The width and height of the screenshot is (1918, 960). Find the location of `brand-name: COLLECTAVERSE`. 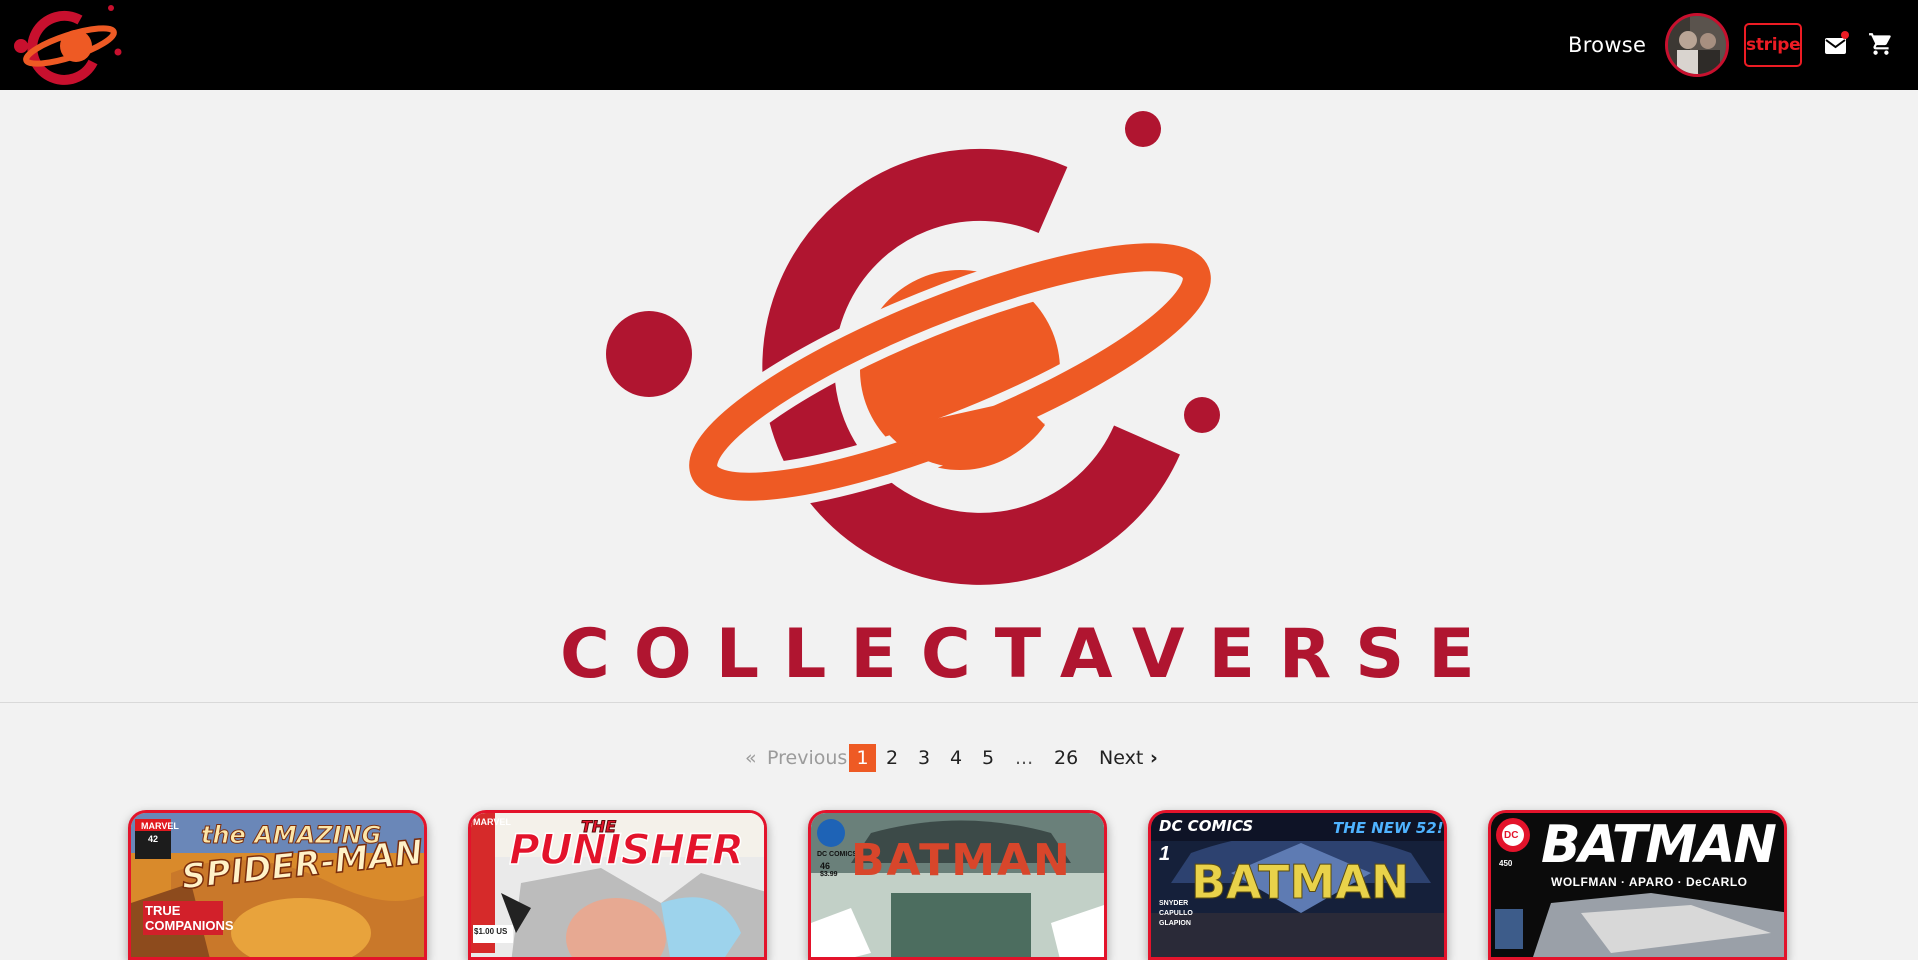

brand-name: COLLECTAVERSE is located at coordinates (1029, 654).